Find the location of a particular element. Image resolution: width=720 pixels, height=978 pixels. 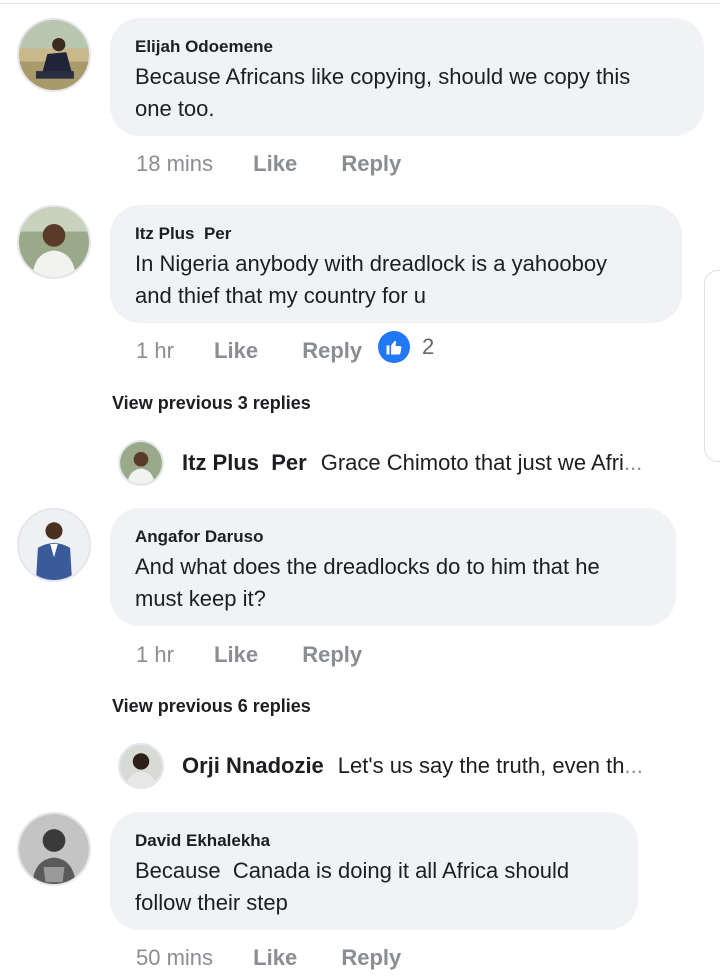

comment-author: Elijah Odoemene is located at coordinates (407, 47).